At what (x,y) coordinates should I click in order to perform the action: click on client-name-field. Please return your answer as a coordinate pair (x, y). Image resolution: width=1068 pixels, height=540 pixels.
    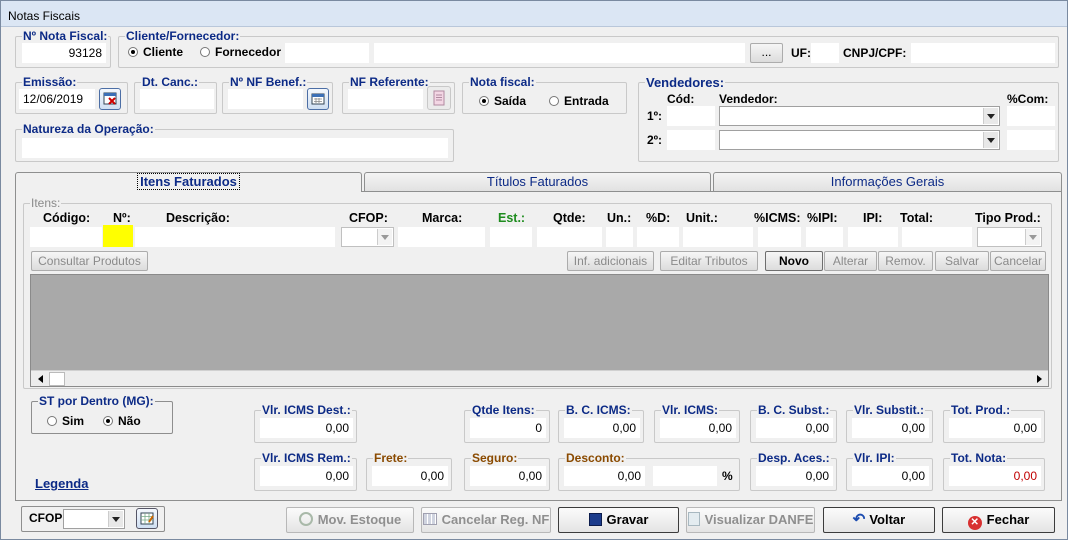
    Looking at the image, I should click on (559, 53).